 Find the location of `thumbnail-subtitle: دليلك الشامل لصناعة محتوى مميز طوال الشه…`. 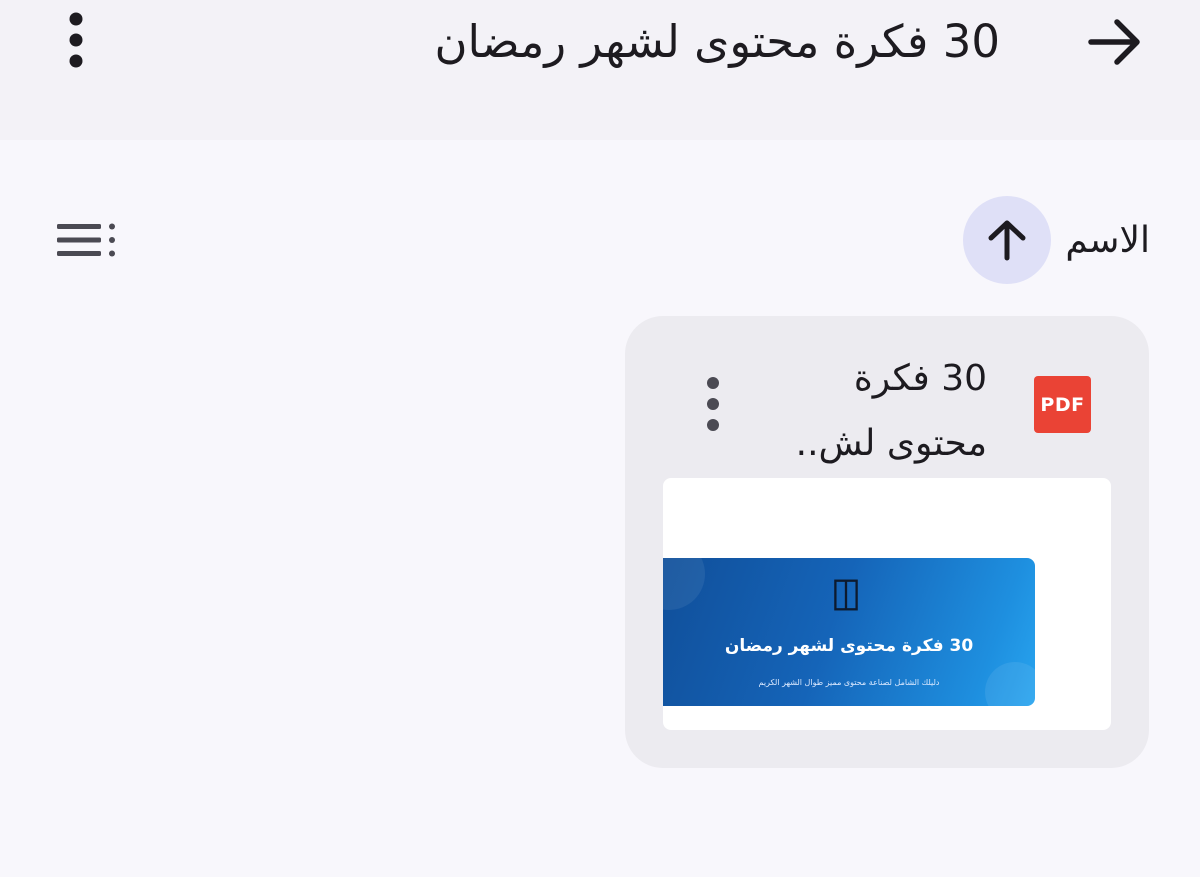

thumbnail-subtitle: دليلك الشامل لصناعة محتوى مميز طوال الشه… is located at coordinates (849, 682).